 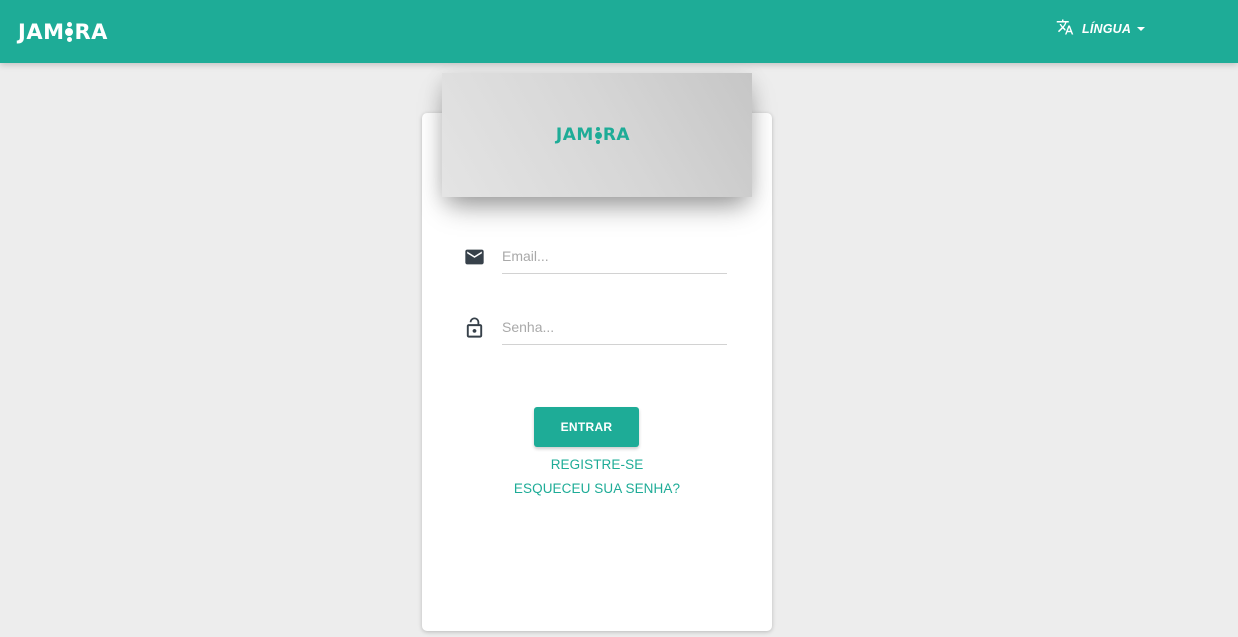 What do you see at coordinates (597, 488) in the screenshot?
I see `forgot-password-link: ESQUECEU SUA SENHA?` at bounding box center [597, 488].